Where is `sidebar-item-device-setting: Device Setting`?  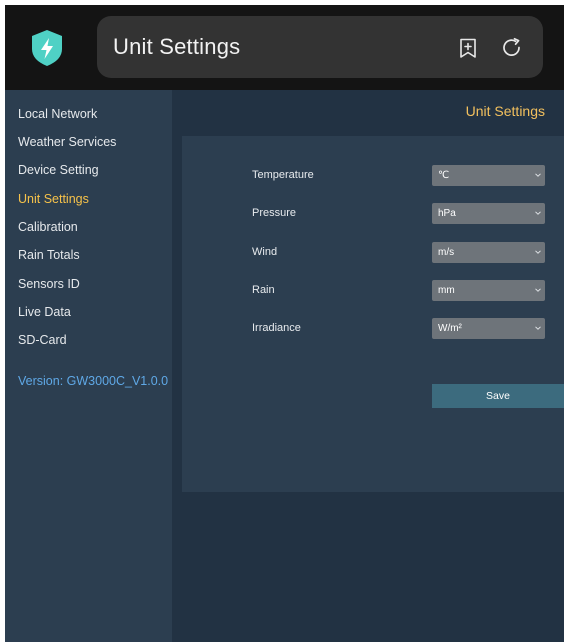 sidebar-item-device-setting: Device Setting is located at coordinates (58, 170).